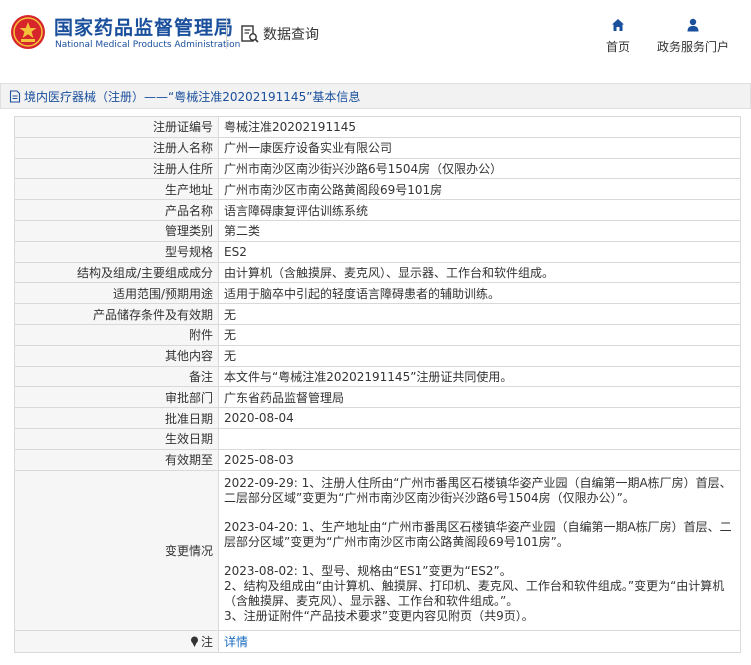 The image size is (751, 665). I want to click on home-icon, so click(618, 25).